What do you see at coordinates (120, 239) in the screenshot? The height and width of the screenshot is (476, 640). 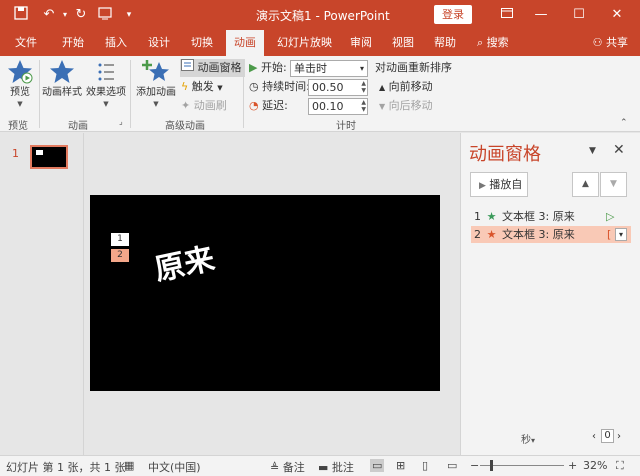 I see `animation-tag: 1` at bounding box center [120, 239].